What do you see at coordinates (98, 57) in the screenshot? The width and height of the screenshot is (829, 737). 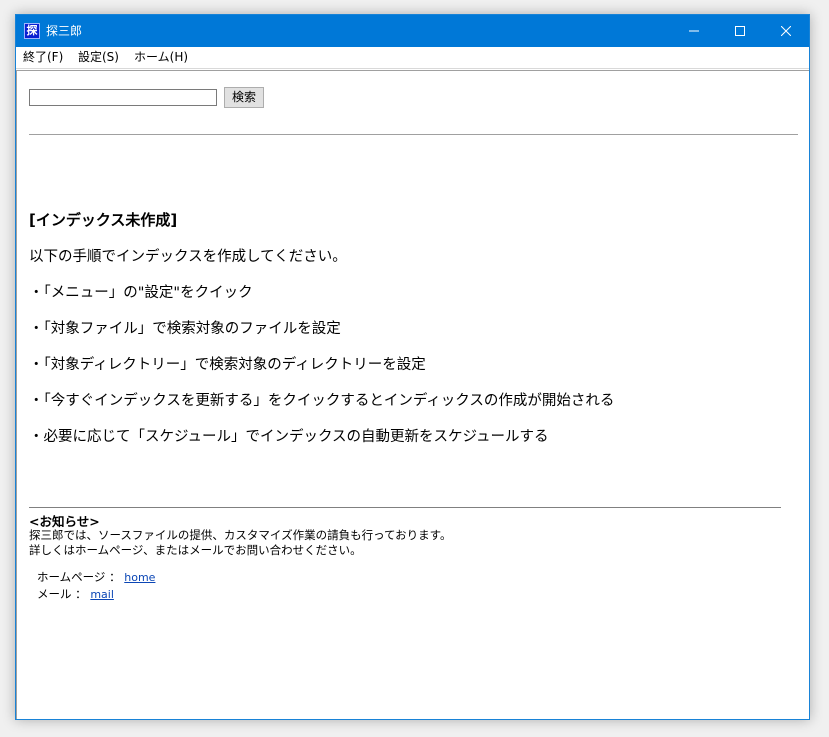 I see `menu-item-settings: 設定(S)` at bounding box center [98, 57].